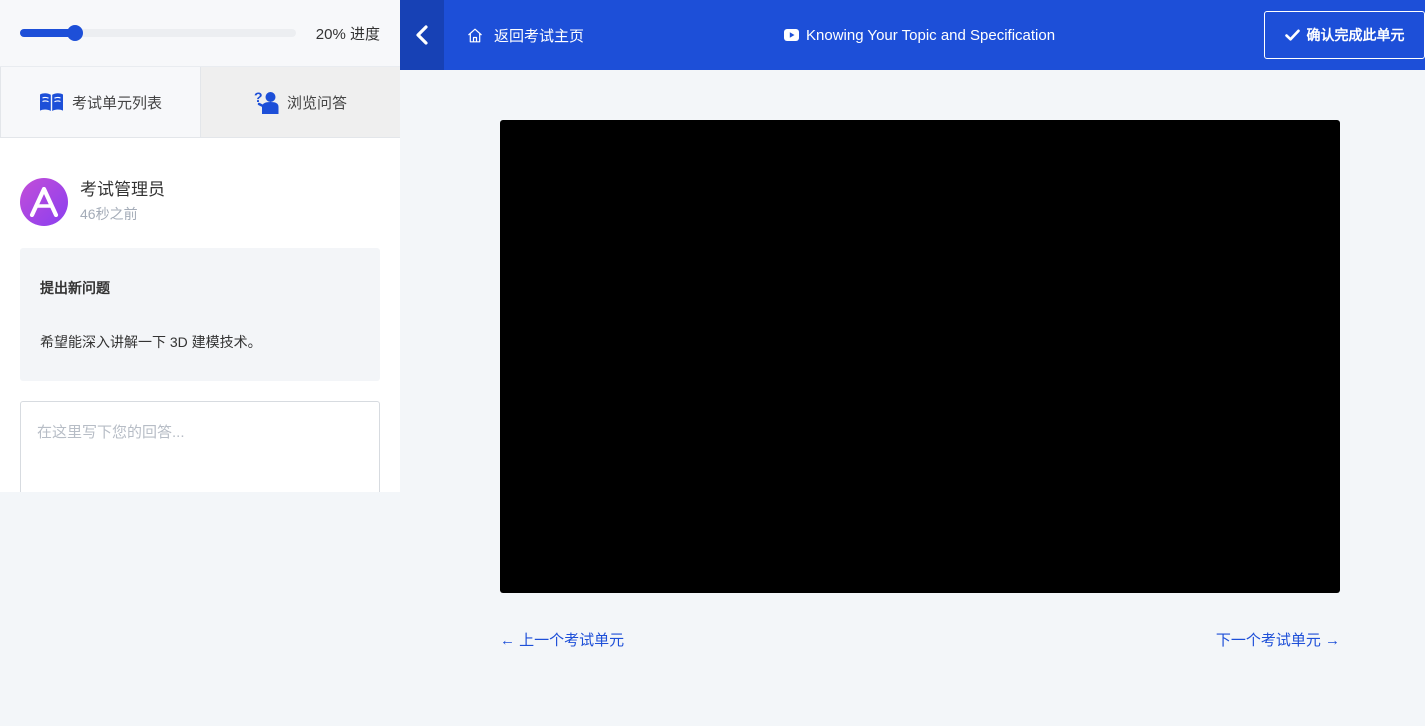 This screenshot has width=1425, height=726. Describe the element at coordinates (266, 102) in the screenshot. I see `question-person-icon: ?` at that location.